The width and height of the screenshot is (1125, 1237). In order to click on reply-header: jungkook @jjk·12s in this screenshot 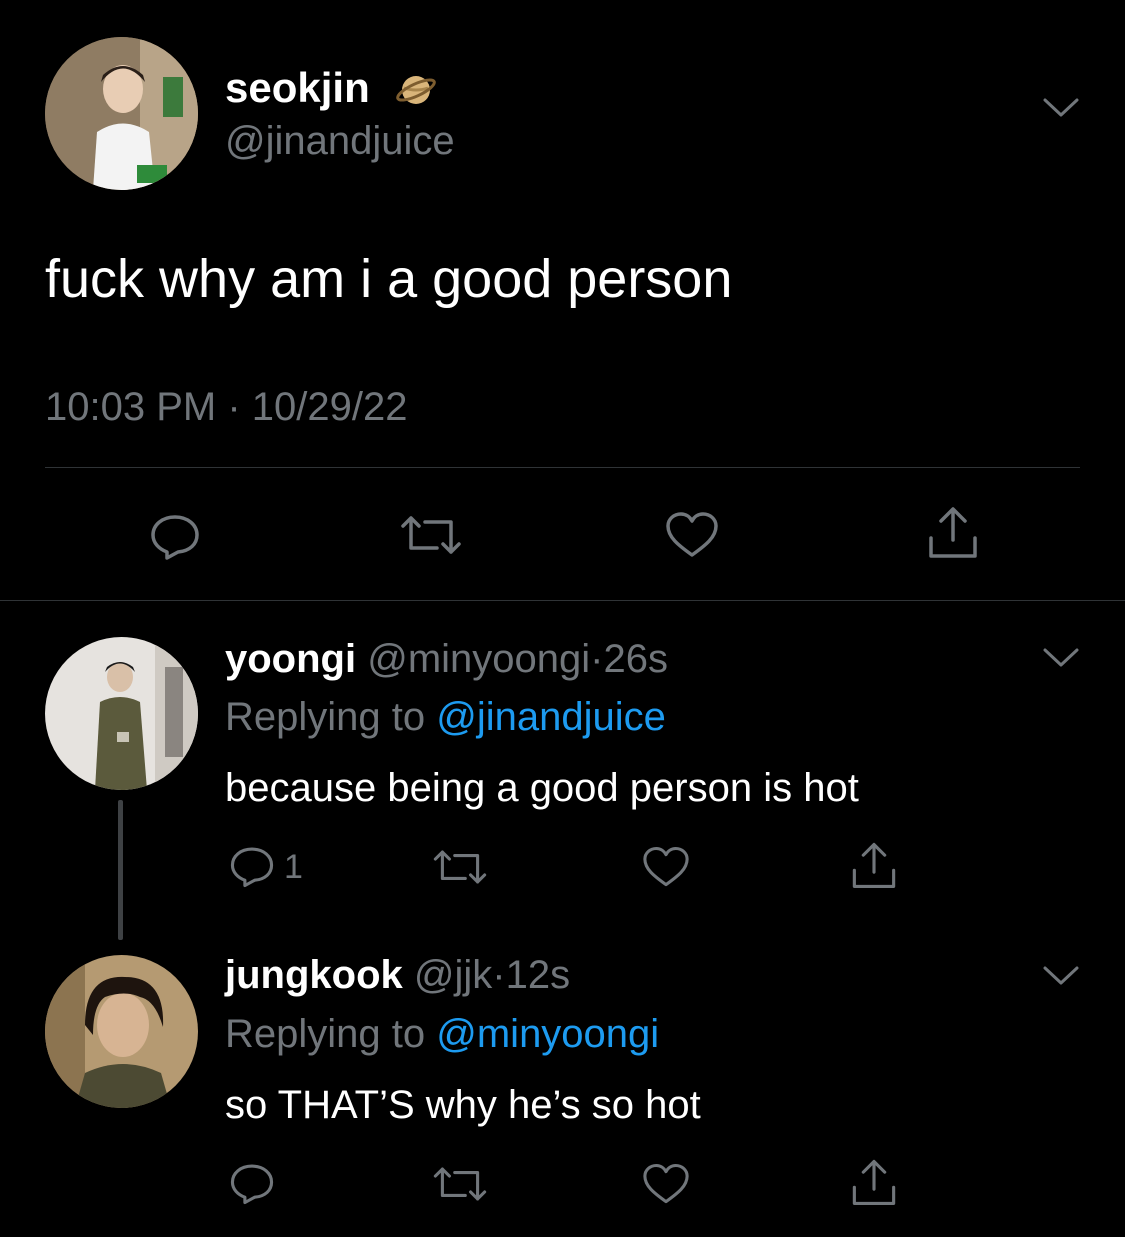, I will do `click(397, 975)`.